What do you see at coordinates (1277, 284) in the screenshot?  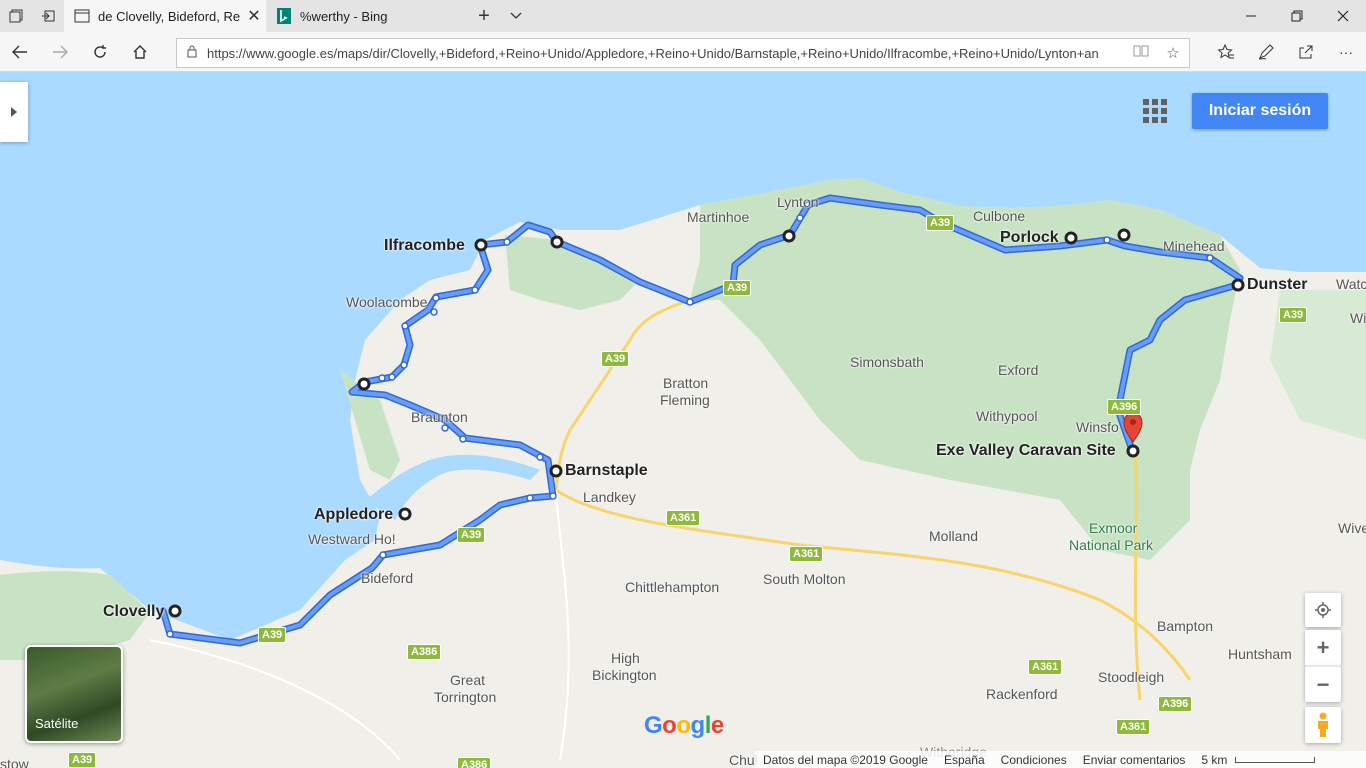 I see `place-label: Dunster` at bounding box center [1277, 284].